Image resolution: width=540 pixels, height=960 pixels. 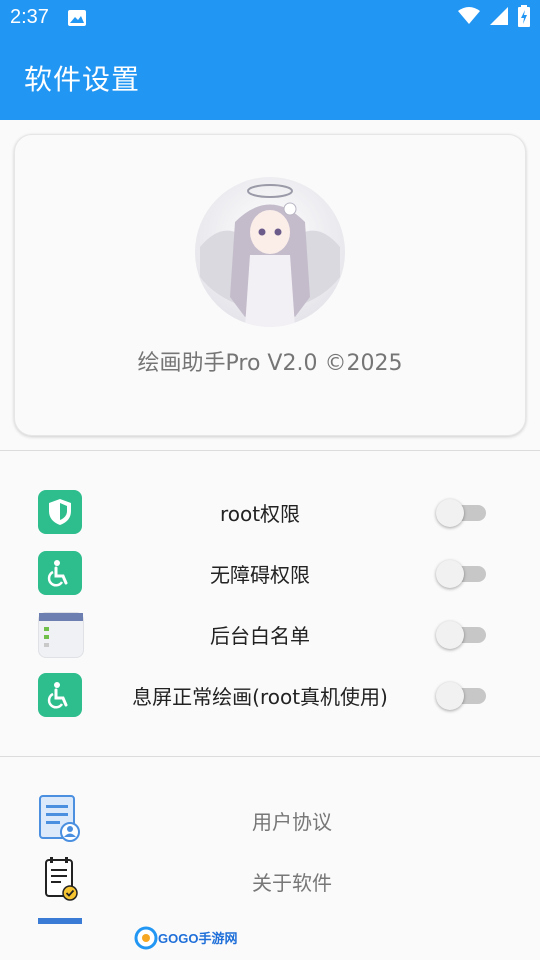 I want to click on user-agreement-icon, so click(x=60, y=818).